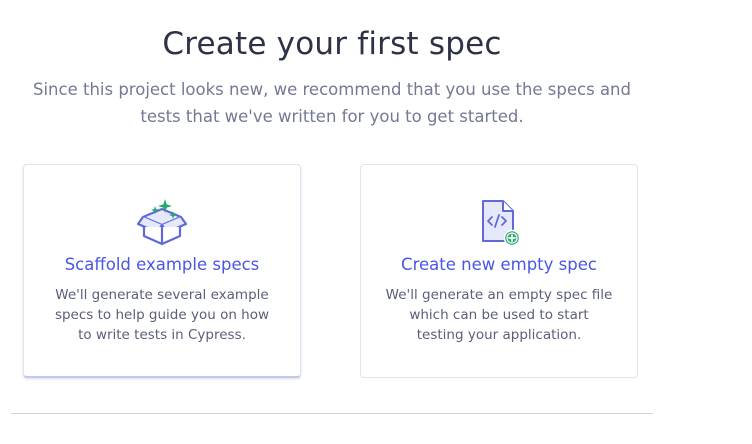  I want to click on divider, so click(332, 413).